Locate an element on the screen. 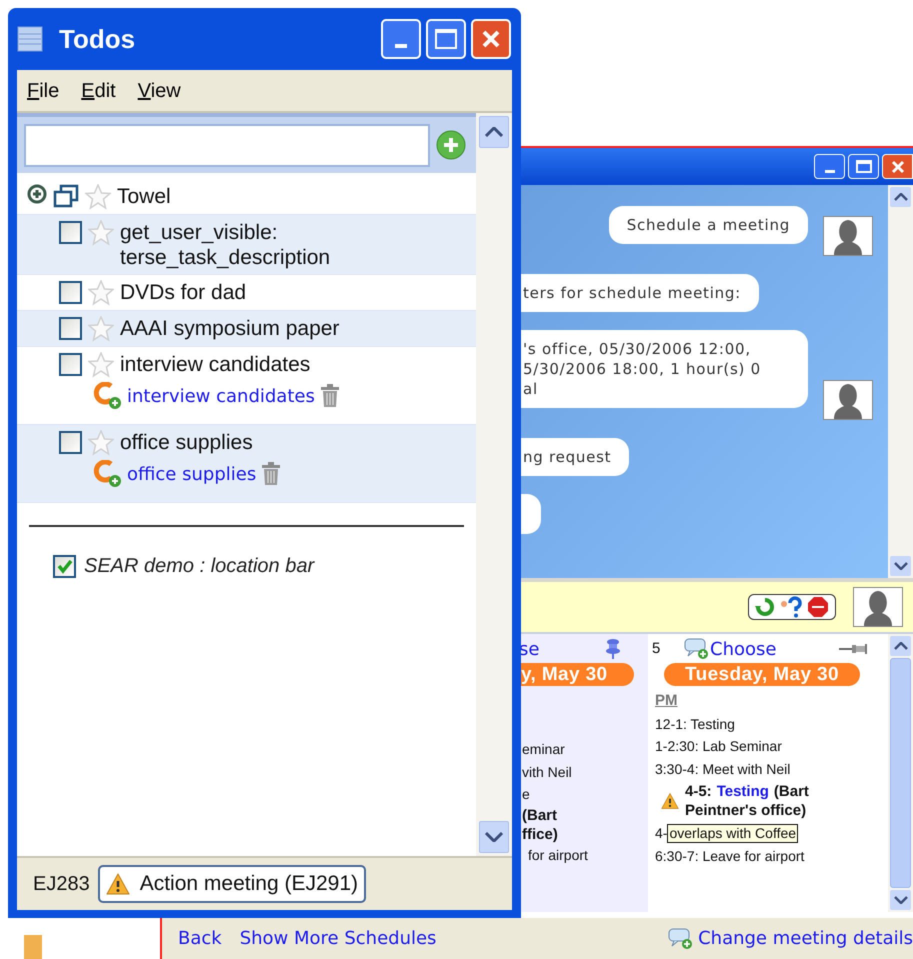 The width and height of the screenshot is (913, 959). event-text: Peintner's office) is located at coordinates (746, 810).